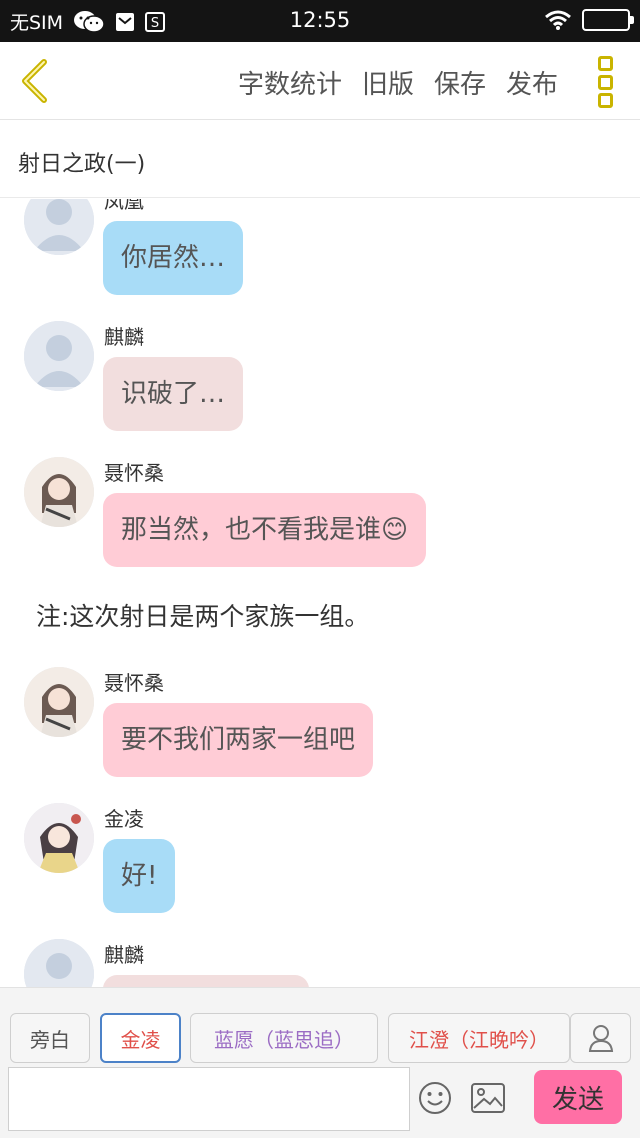 The width and height of the screenshot is (640, 1138). I want to click on role-button-narration: 旁白, so click(50, 1038).